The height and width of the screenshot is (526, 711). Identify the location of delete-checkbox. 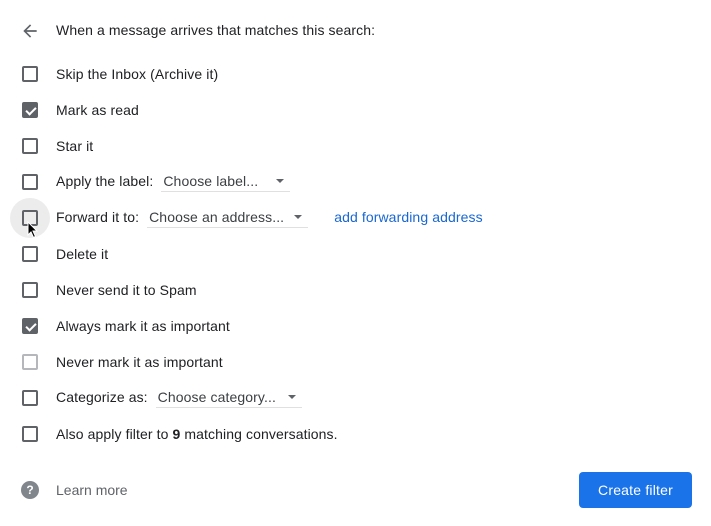
(30, 254).